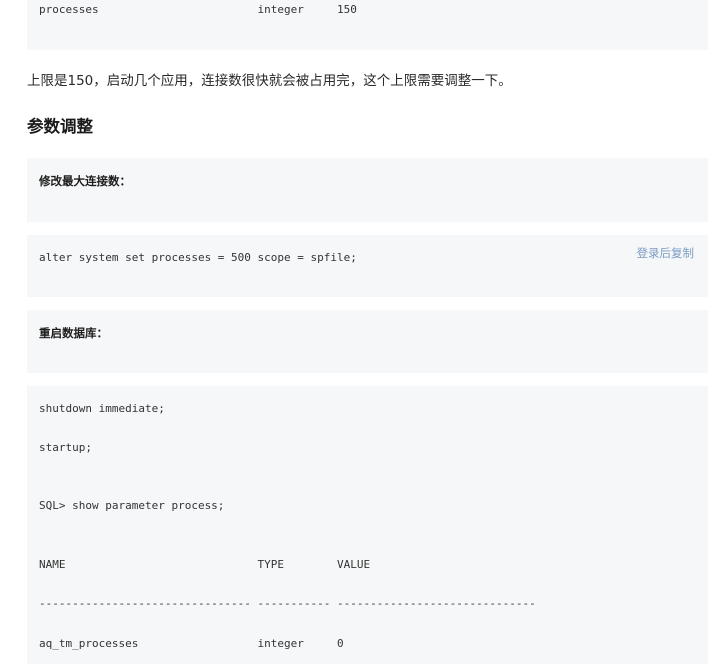  What do you see at coordinates (269, 81) in the screenshot?
I see `paragraph-limit-note: 上限是150，启动几个应用，连接数很快就会被占用完，这个上限需要调整一下。` at bounding box center [269, 81].